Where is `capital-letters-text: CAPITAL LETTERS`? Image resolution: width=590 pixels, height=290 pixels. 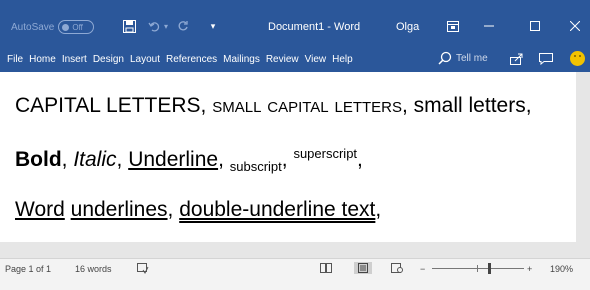 capital-letters-text: CAPITAL LETTERS is located at coordinates (108, 105).